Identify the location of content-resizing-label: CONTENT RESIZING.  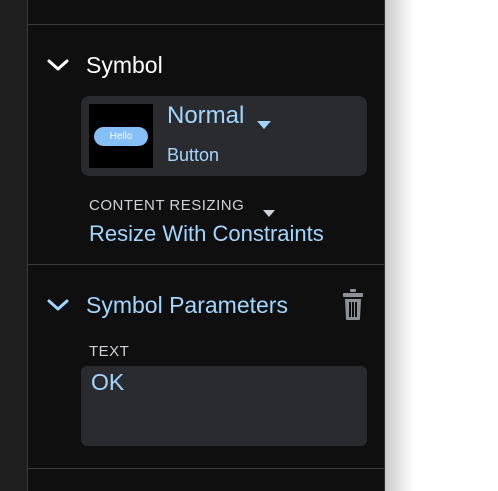
(166, 205).